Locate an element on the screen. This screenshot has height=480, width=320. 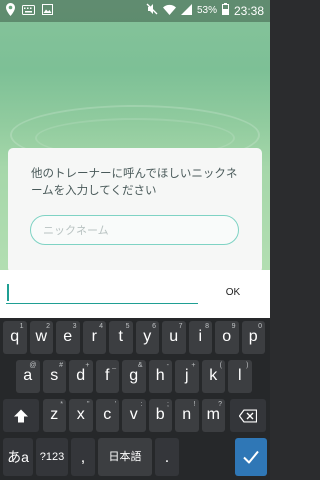
nickname-input is located at coordinates (134, 230).